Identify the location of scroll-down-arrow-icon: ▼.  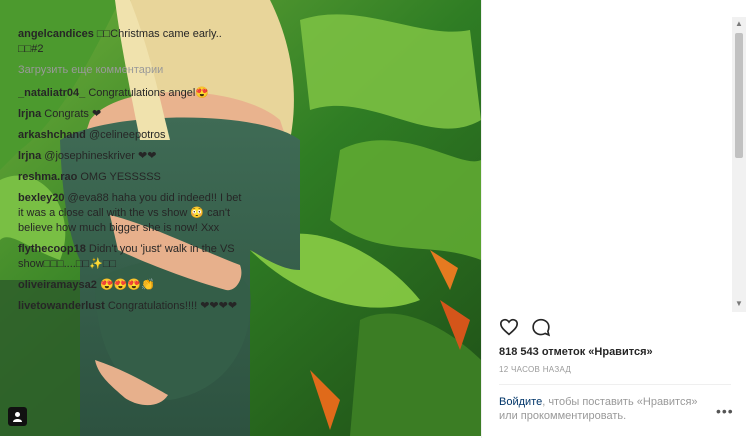
(739, 303).